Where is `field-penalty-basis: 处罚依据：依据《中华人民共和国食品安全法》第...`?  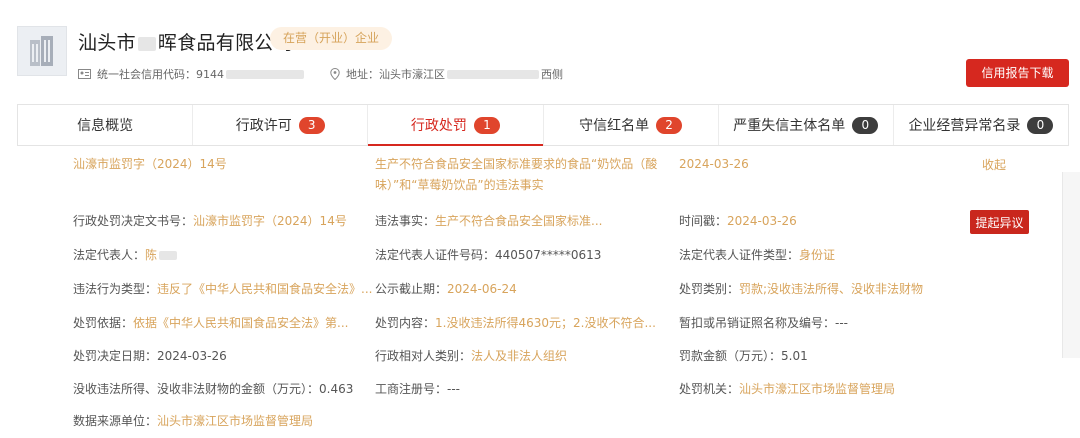
field-penalty-basis: 处罚依据：依据《中华人民共和国食品安全法》第... is located at coordinates (211, 323).